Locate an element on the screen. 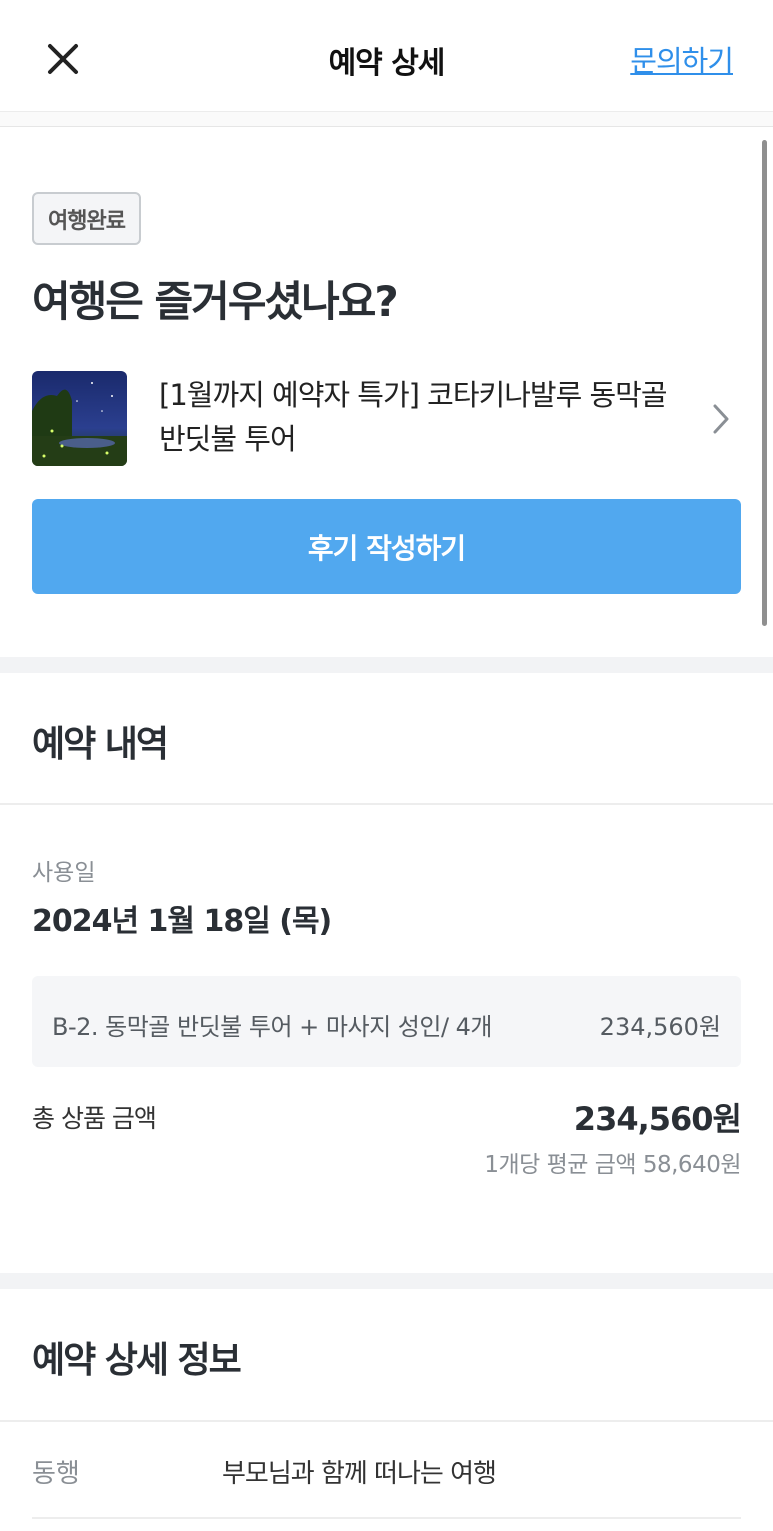 The width and height of the screenshot is (773, 1531). details-section-title: 예약 상세 정보 is located at coordinates (137, 1360).